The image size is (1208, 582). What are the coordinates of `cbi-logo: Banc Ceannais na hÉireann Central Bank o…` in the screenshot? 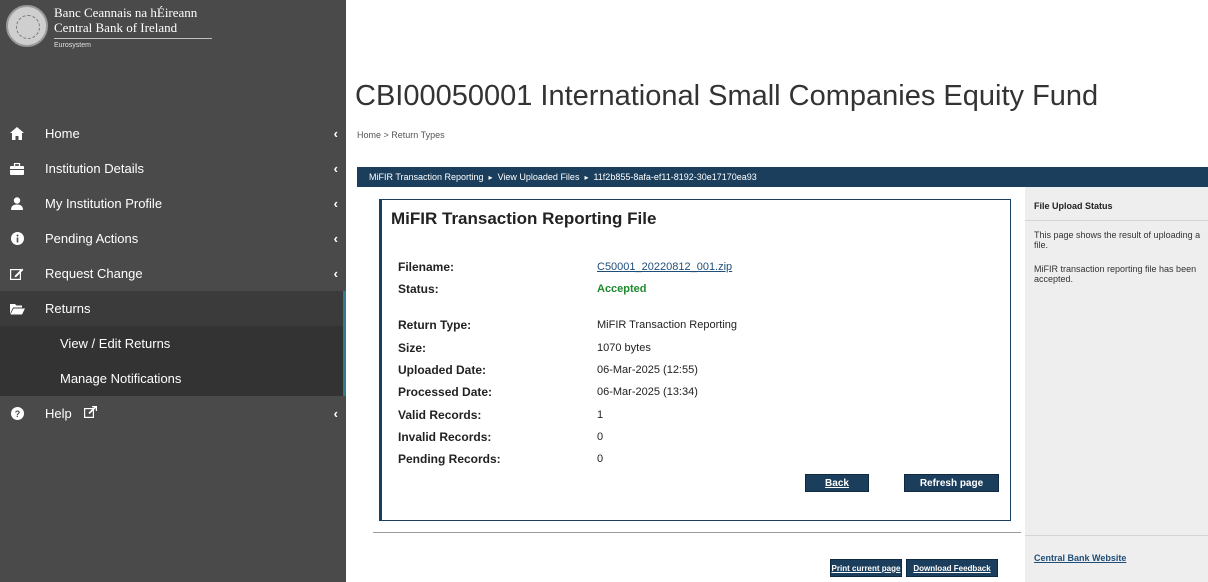 It's located at (173, 35).